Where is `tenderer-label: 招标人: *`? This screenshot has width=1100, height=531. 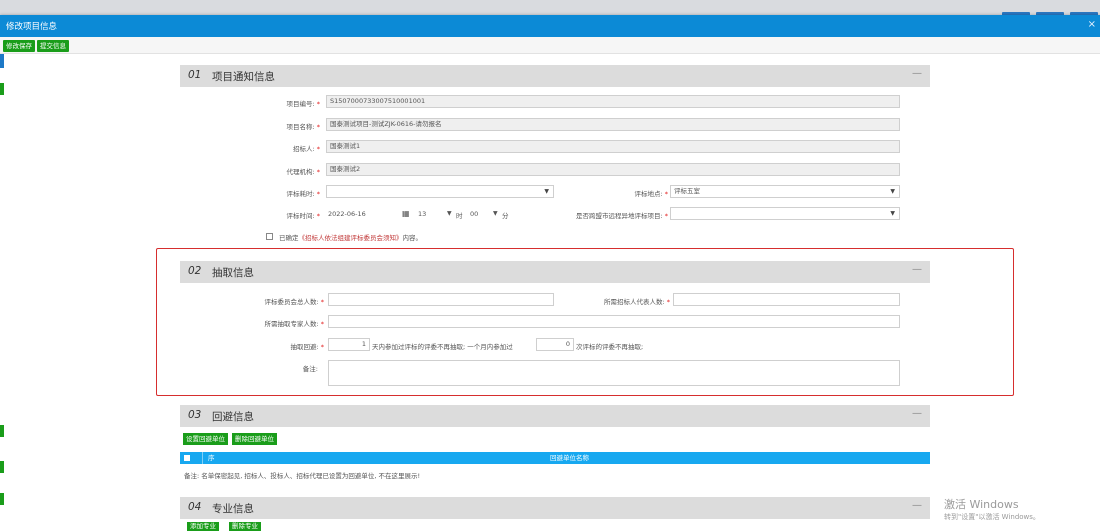 tenderer-label: 招标人: * is located at coordinates (306, 149).